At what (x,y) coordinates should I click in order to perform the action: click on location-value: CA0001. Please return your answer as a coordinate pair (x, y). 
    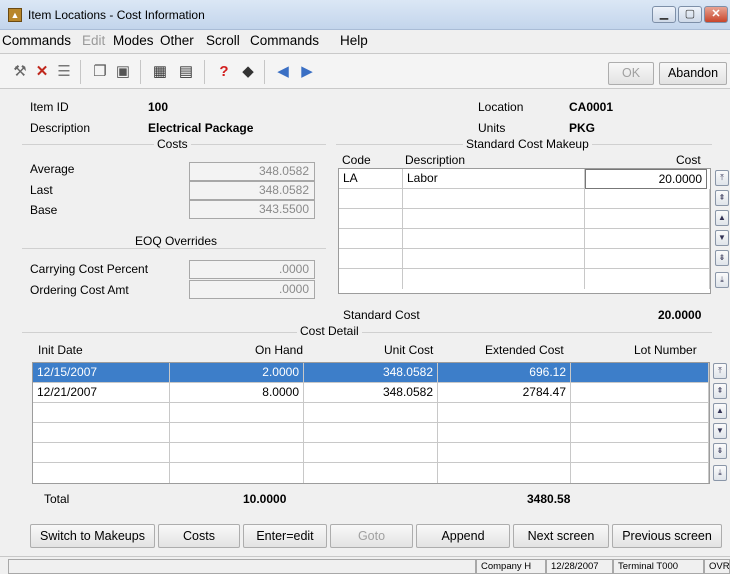
    Looking at the image, I should click on (591, 107).